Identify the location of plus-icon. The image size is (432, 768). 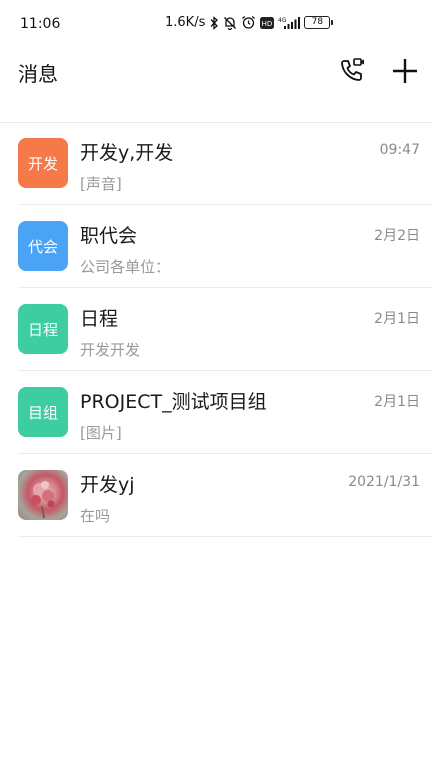
(405, 71).